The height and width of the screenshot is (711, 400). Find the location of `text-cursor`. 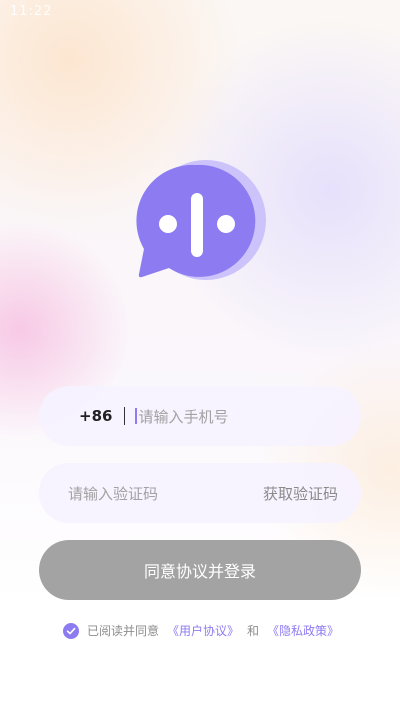

text-cursor is located at coordinates (136, 416).